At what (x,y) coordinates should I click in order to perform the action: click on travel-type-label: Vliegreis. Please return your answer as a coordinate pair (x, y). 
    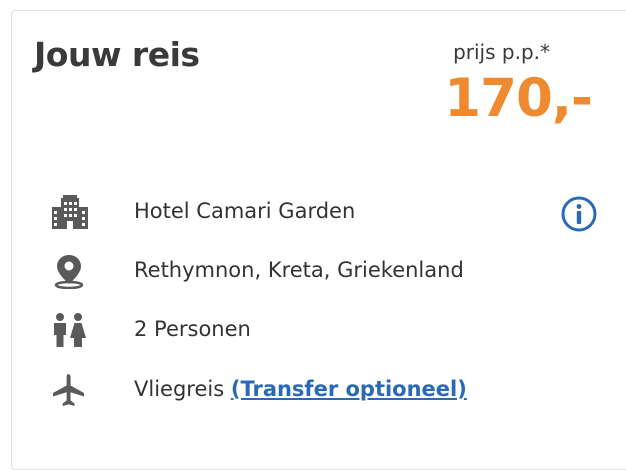
    Looking at the image, I should click on (179, 389).